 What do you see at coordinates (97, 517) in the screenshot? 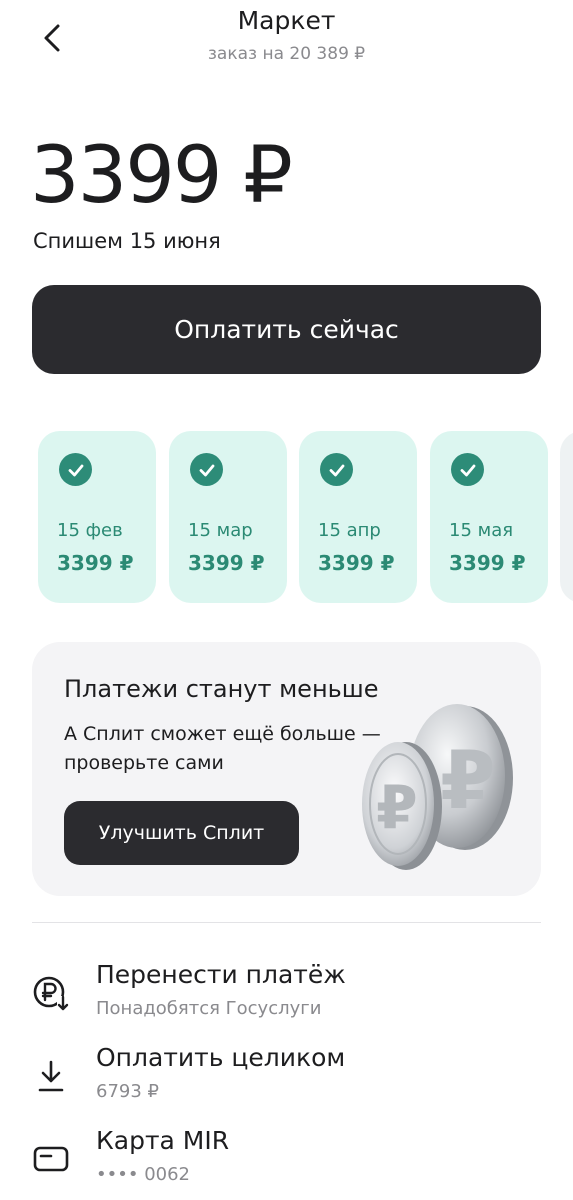
I see `payment-card: 15 фев 3399 ₽` at bounding box center [97, 517].